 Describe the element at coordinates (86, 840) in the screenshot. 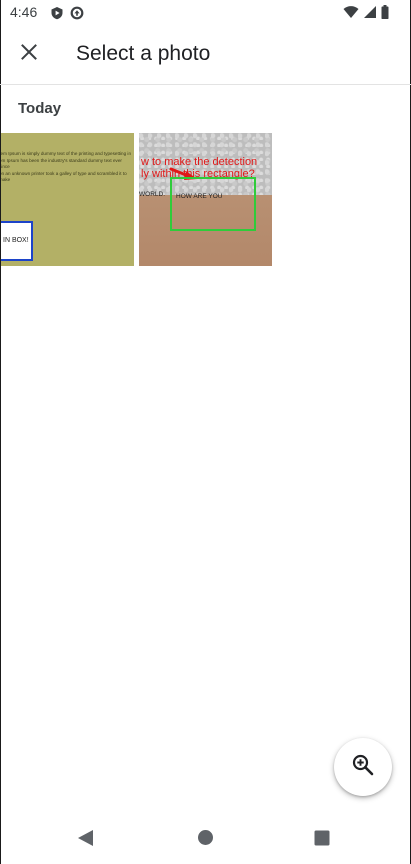

I see `back-icon` at that location.